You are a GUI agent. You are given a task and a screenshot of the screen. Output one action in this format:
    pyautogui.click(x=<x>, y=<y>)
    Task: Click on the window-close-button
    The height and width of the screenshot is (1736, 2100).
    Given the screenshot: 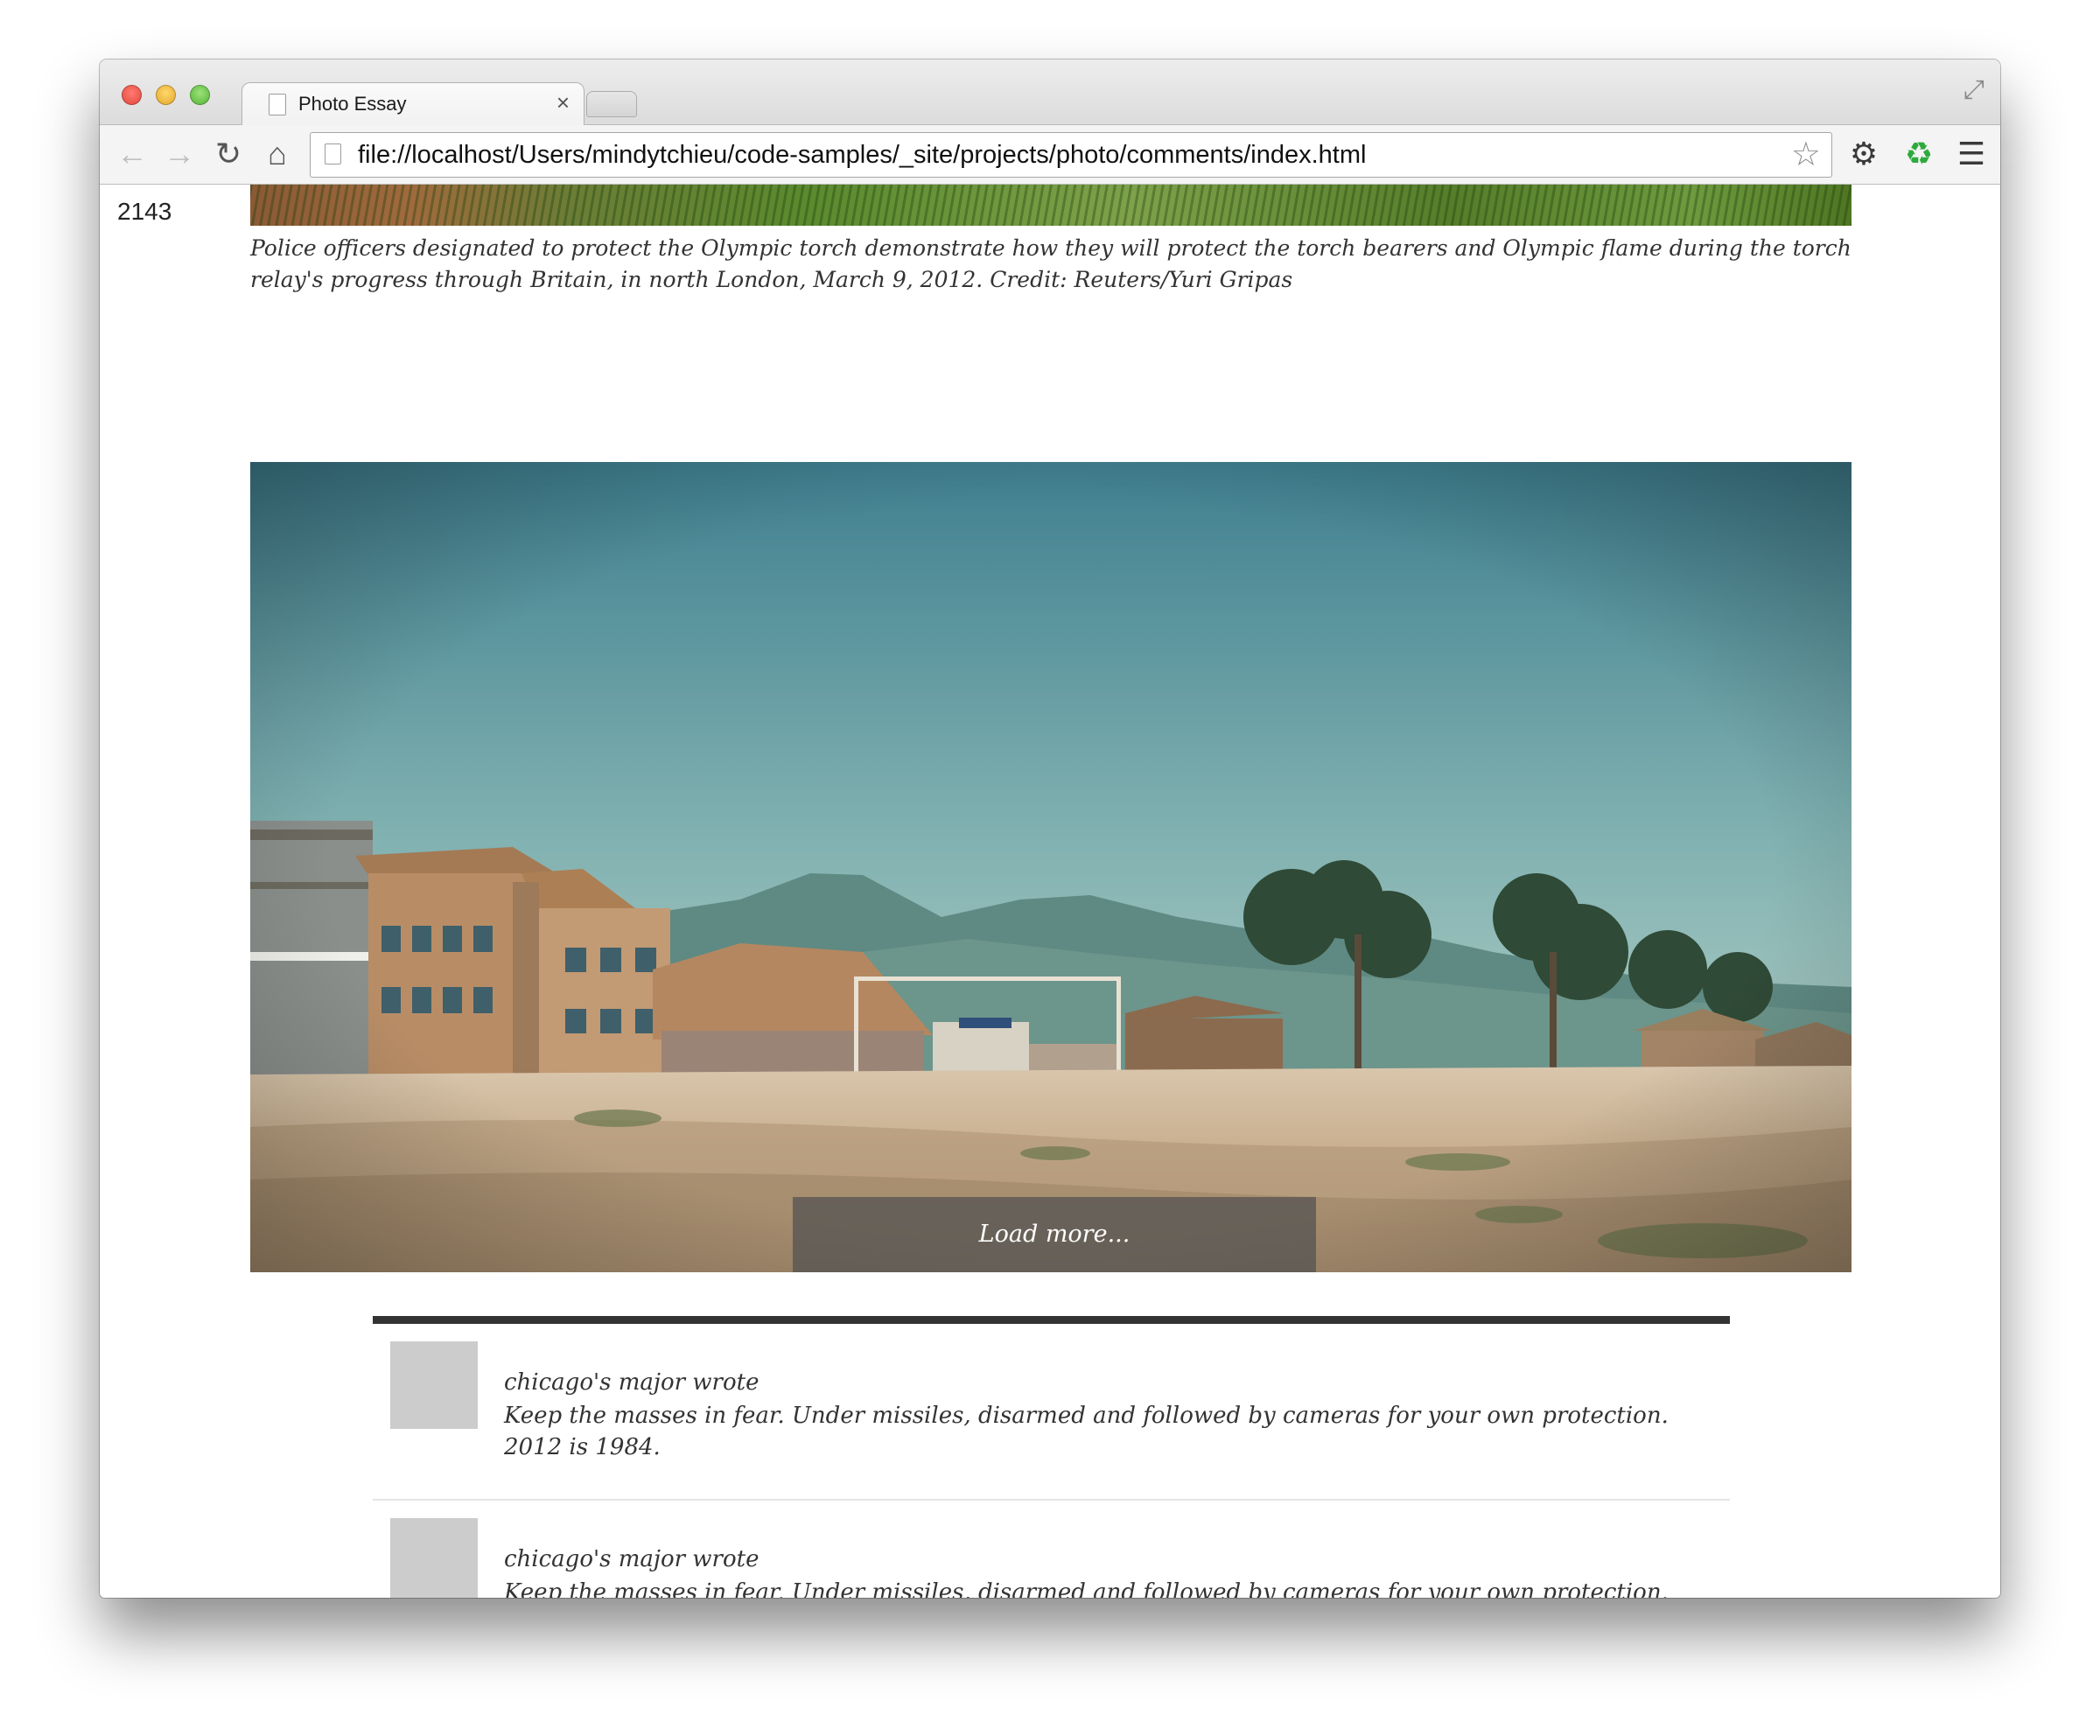 What is the action you would take?
    pyautogui.click(x=132, y=95)
    